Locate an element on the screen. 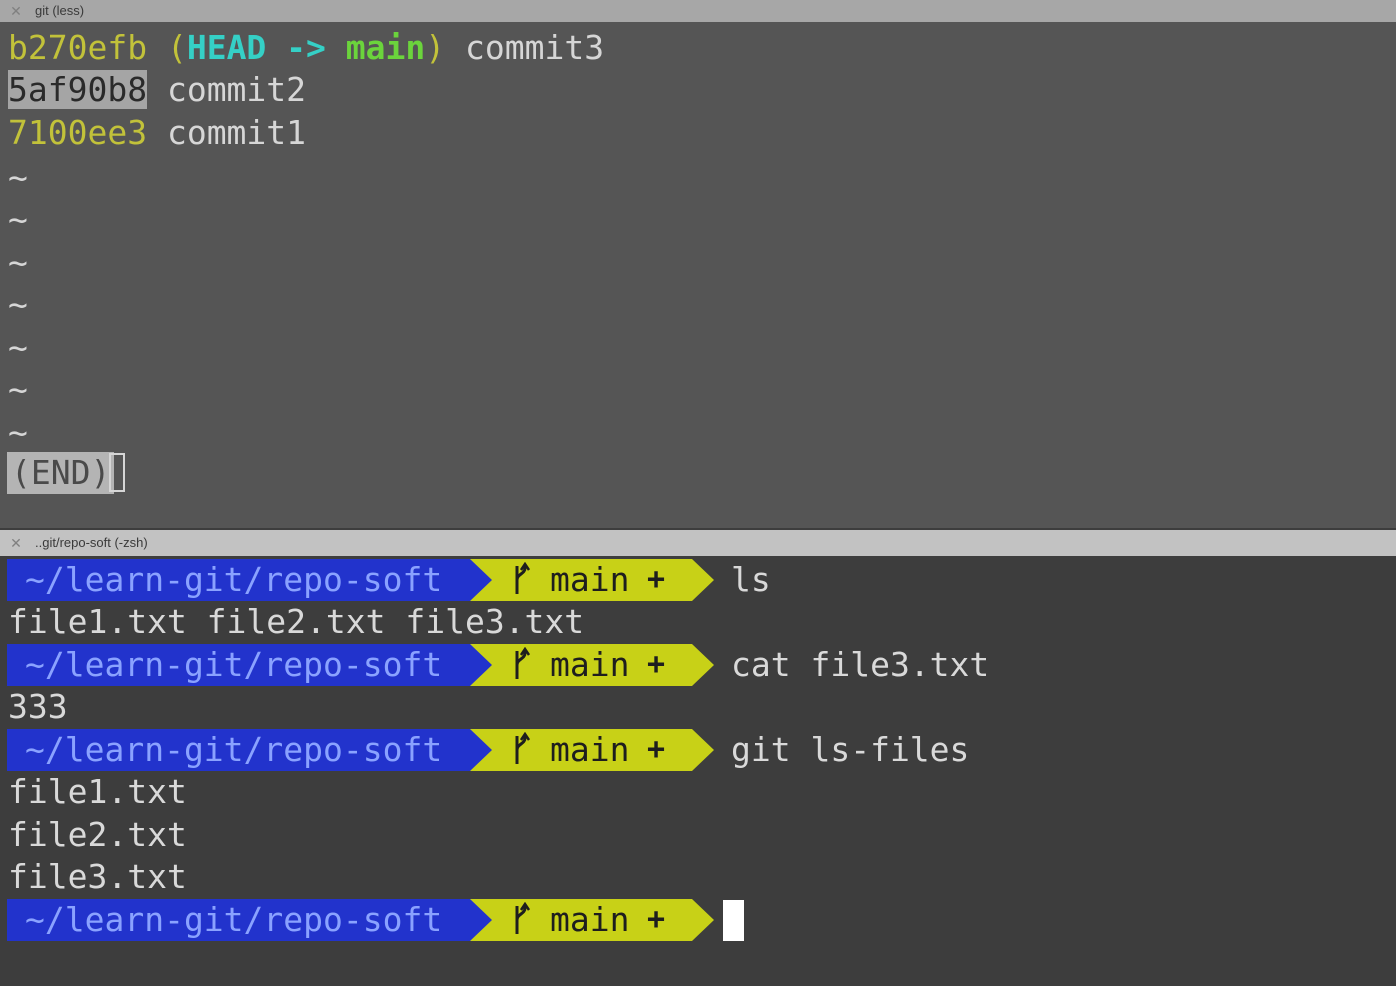  command-output: file1.txt file2.txt file3.txt is located at coordinates (296, 621).